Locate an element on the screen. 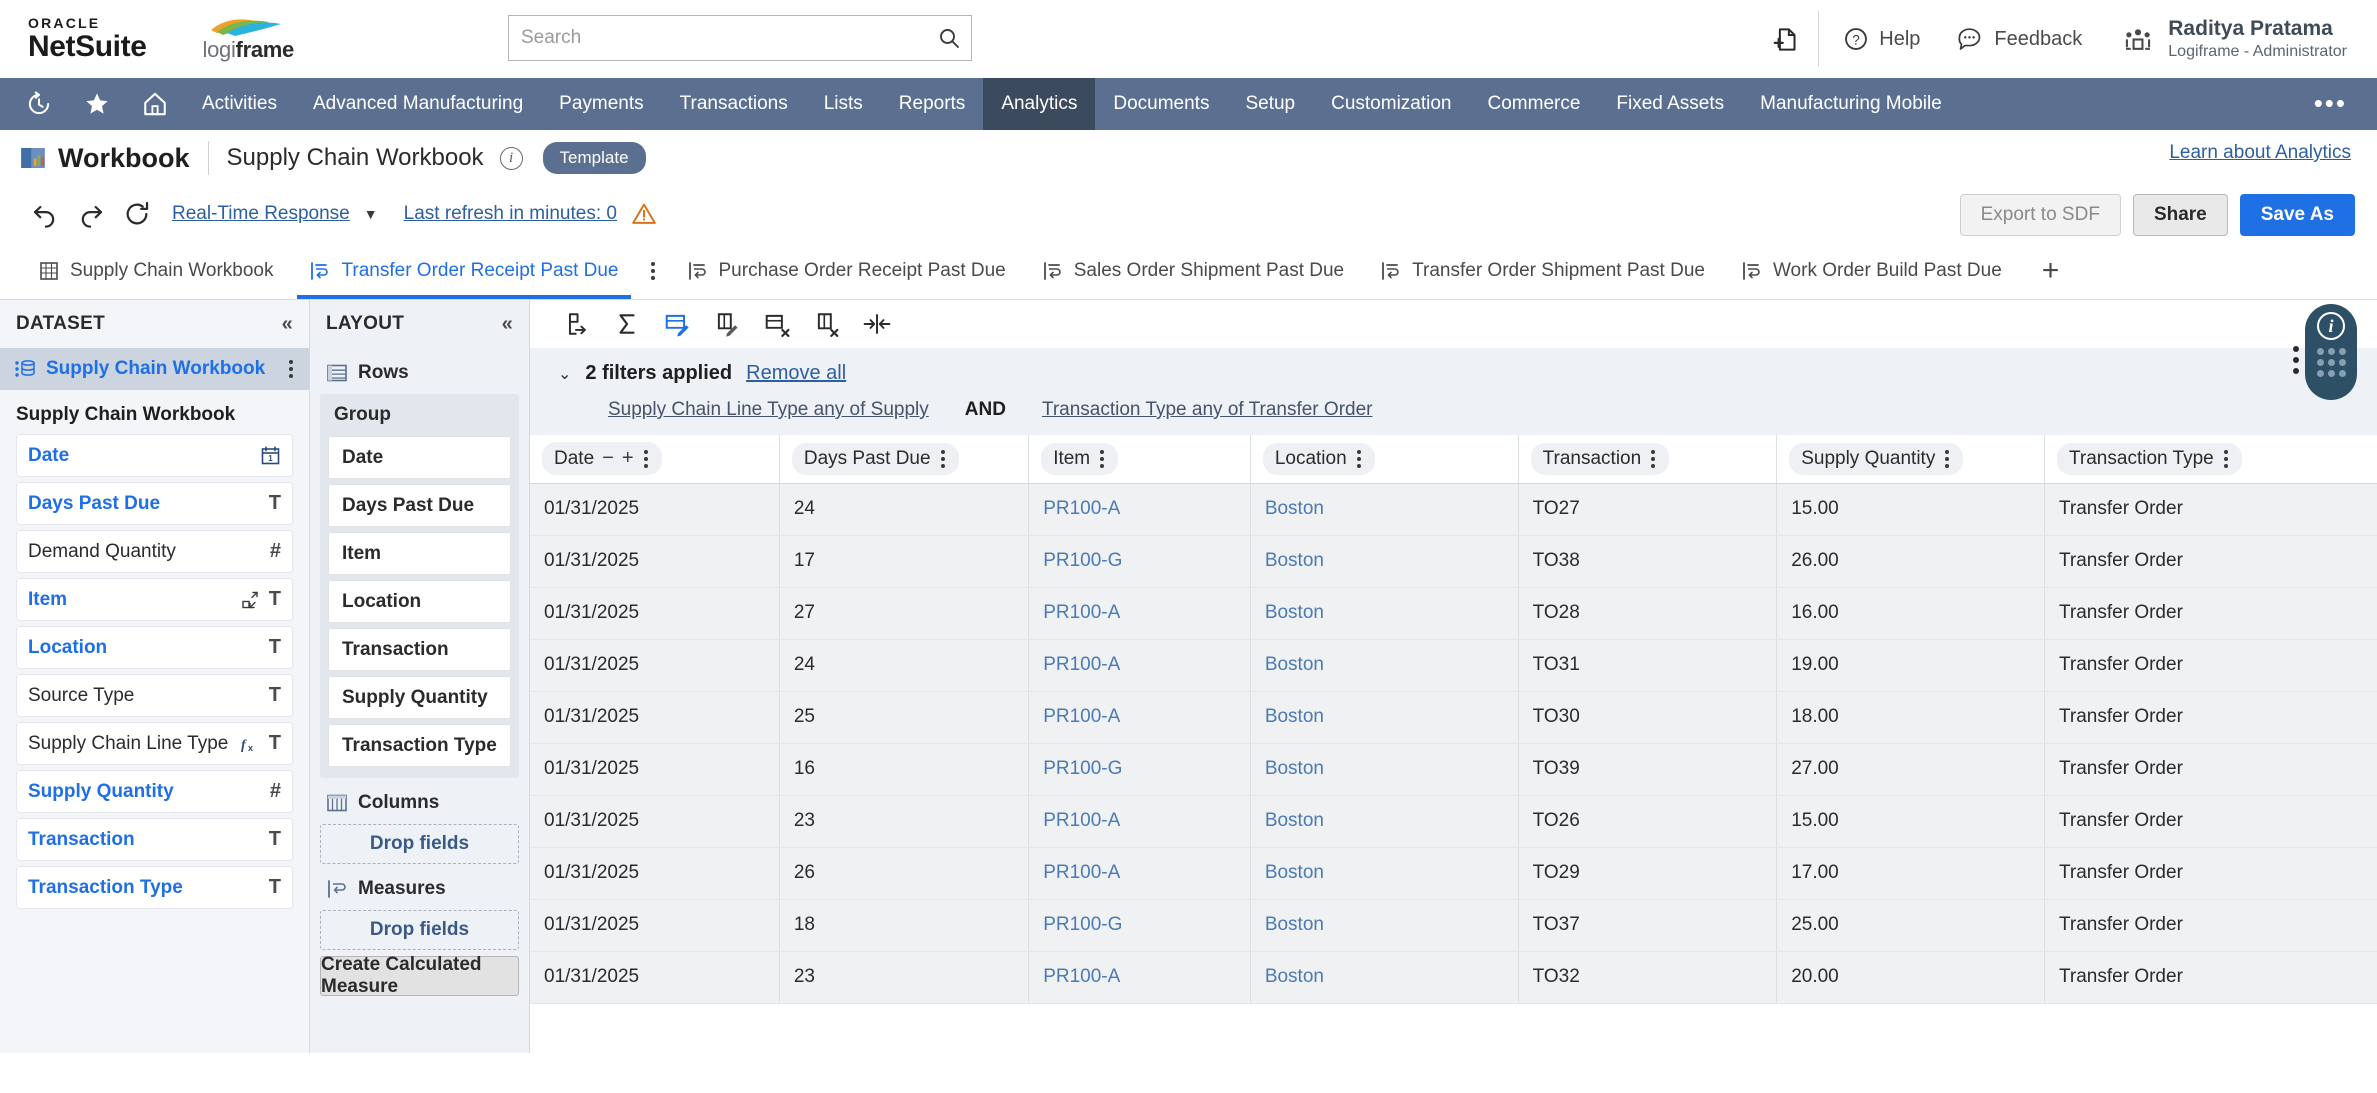 The image size is (2377, 1093). dataset-field-transaction-type: Transaction Type T is located at coordinates (154, 887).